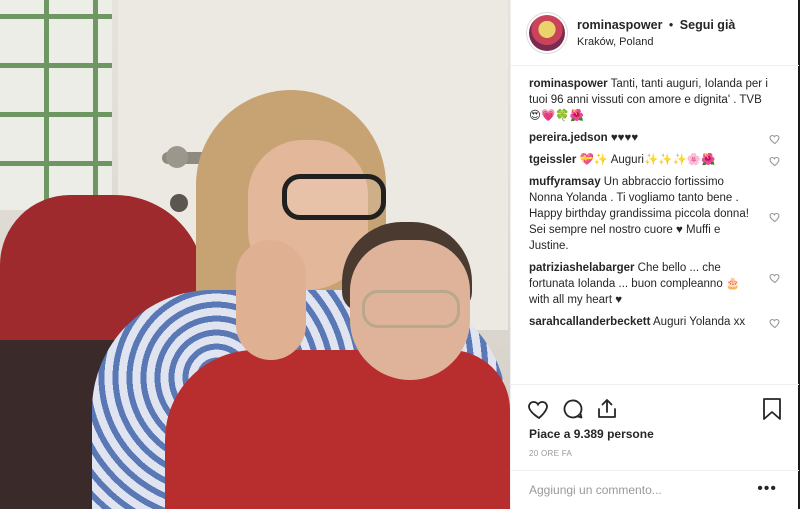 Image resolution: width=800 pixels, height=509 pixels. Describe the element at coordinates (619, 25) in the screenshot. I see `header-username: rominaspower` at that location.